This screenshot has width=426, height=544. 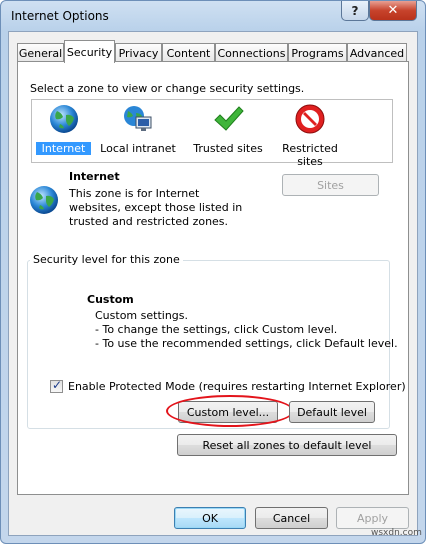 What do you see at coordinates (332, 412) in the screenshot?
I see `default-level-button: Default level` at bounding box center [332, 412].